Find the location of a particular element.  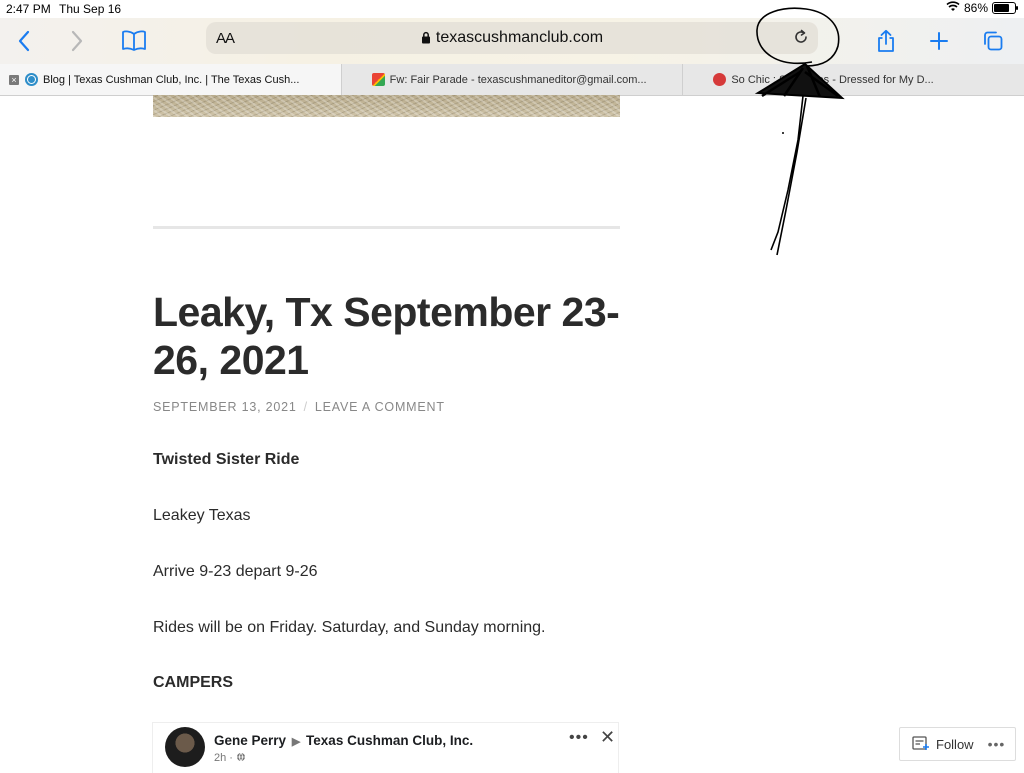

forward-button is located at coordinates (77, 41).